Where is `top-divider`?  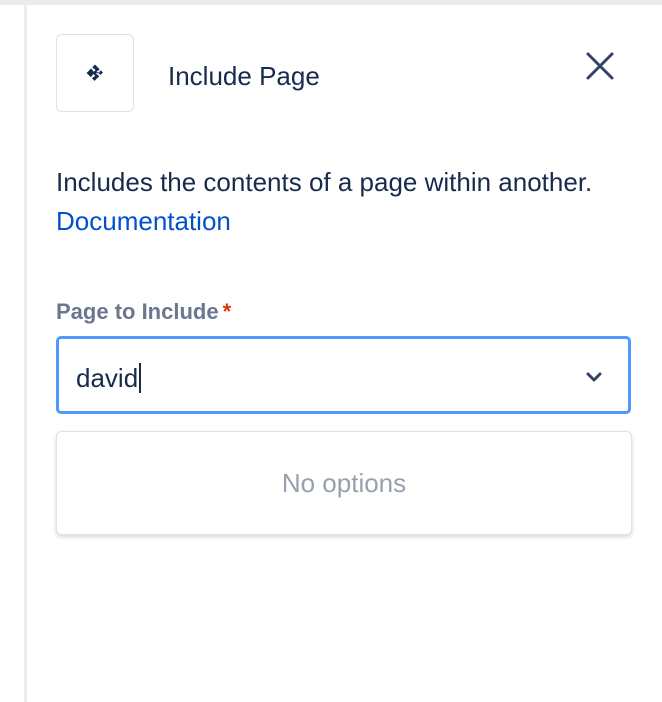
top-divider is located at coordinates (331, 2).